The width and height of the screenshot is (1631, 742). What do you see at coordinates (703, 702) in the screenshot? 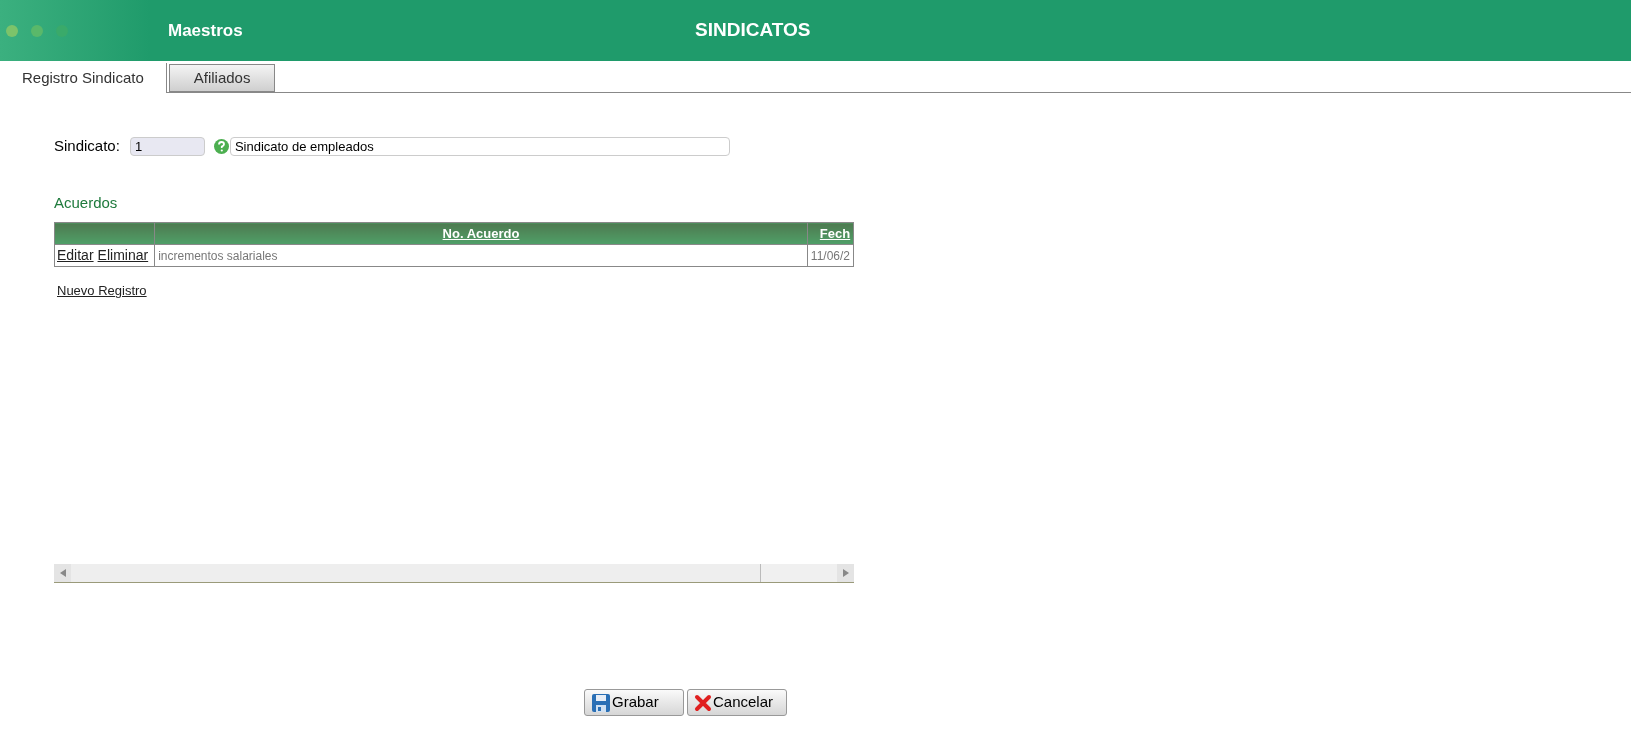
I see `close-icon` at bounding box center [703, 702].